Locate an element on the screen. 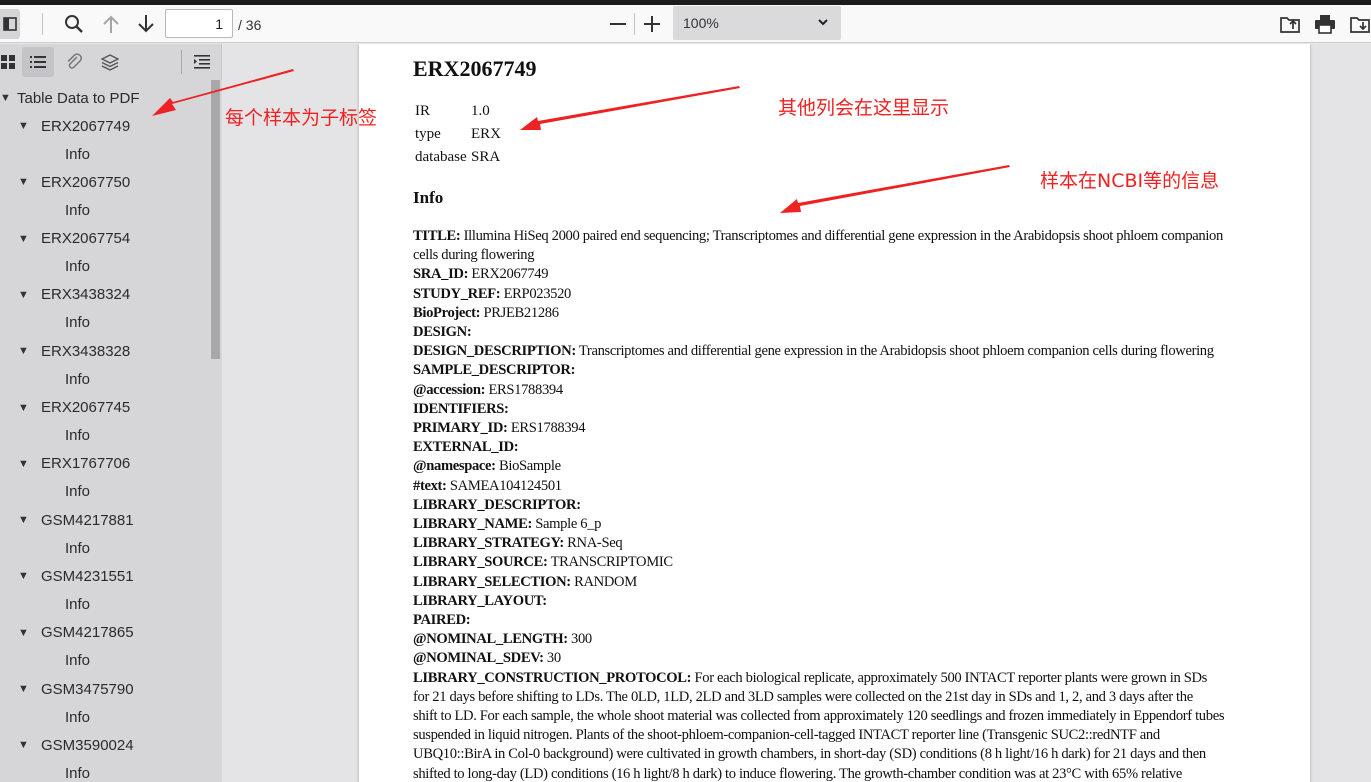 The image size is (1371, 782). sidebar-toolbar is located at coordinates (111, 62).